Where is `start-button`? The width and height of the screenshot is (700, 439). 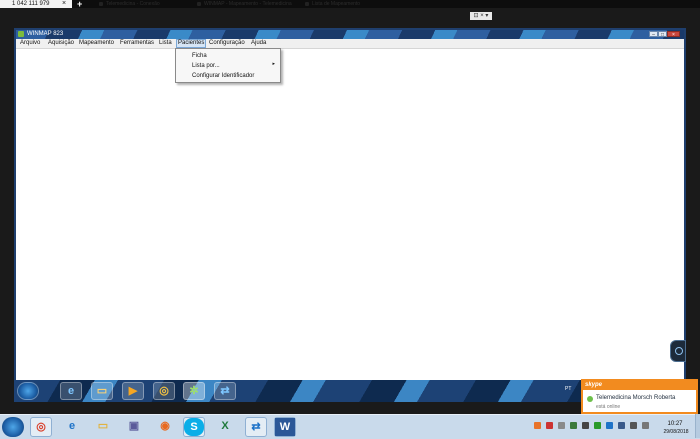
start-button is located at coordinates (13, 427).